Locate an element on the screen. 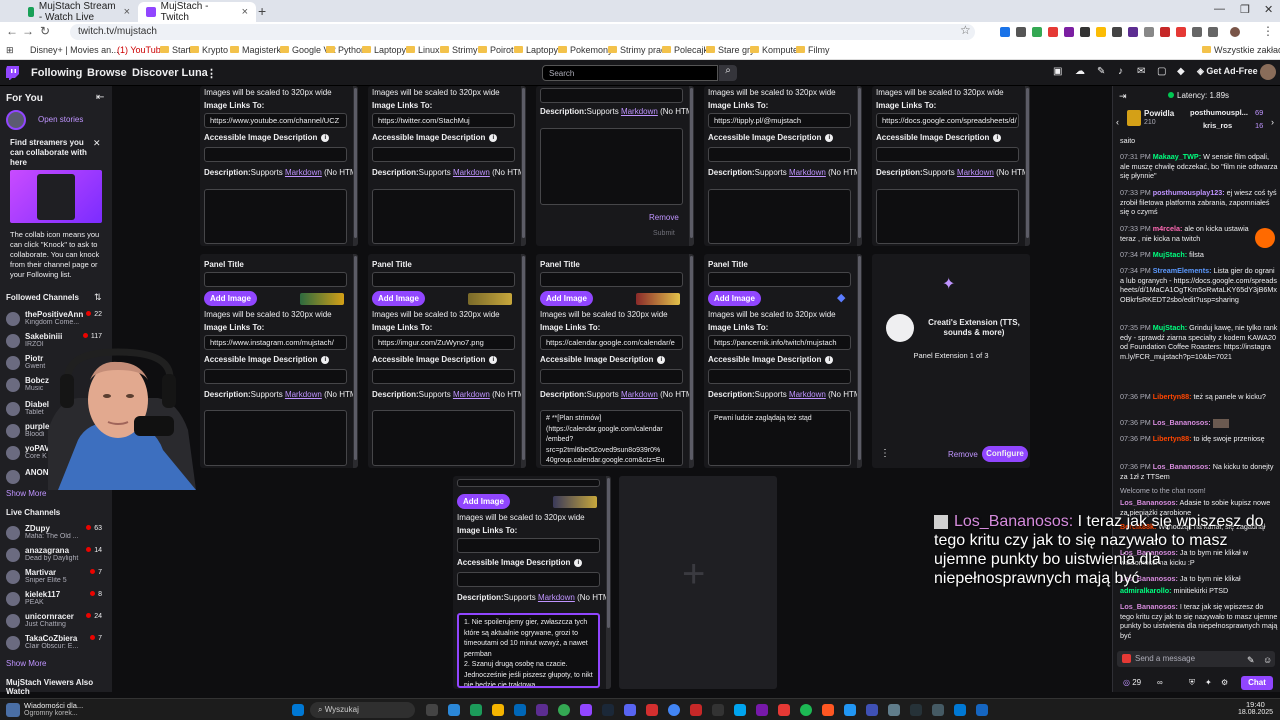 This screenshot has width=1280, height=720. open-stories-link: Open stories is located at coordinates (60, 119).